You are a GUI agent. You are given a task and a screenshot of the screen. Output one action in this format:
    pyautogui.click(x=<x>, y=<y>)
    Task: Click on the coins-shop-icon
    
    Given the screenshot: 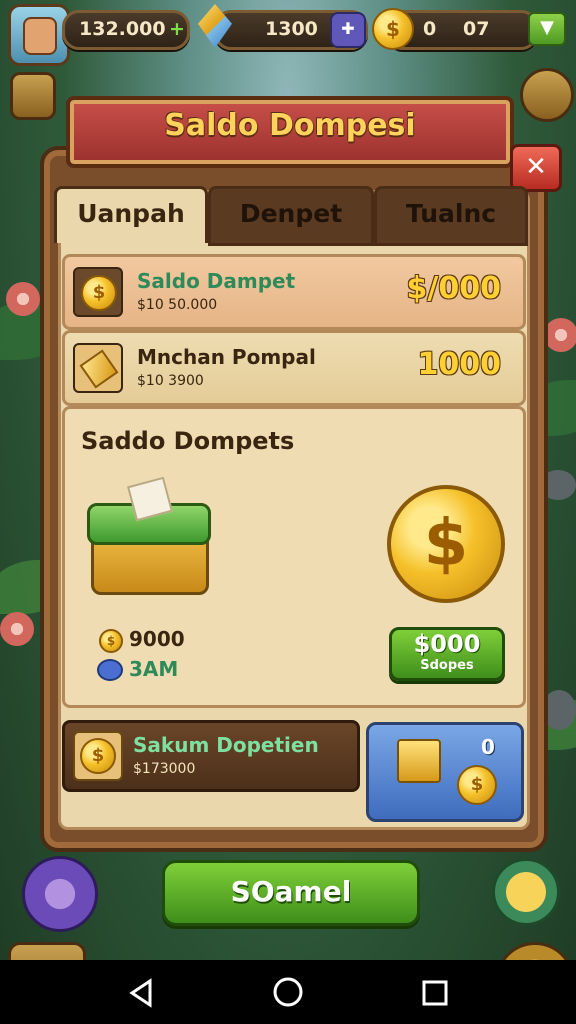 What is the action you would take?
    pyautogui.click(x=526, y=892)
    